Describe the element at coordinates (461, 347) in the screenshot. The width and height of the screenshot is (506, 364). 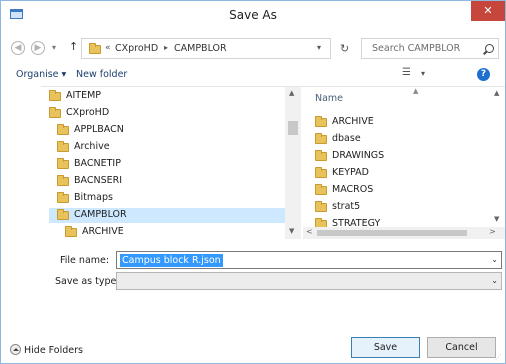
I see `cancel-button: Cancel` at that location.